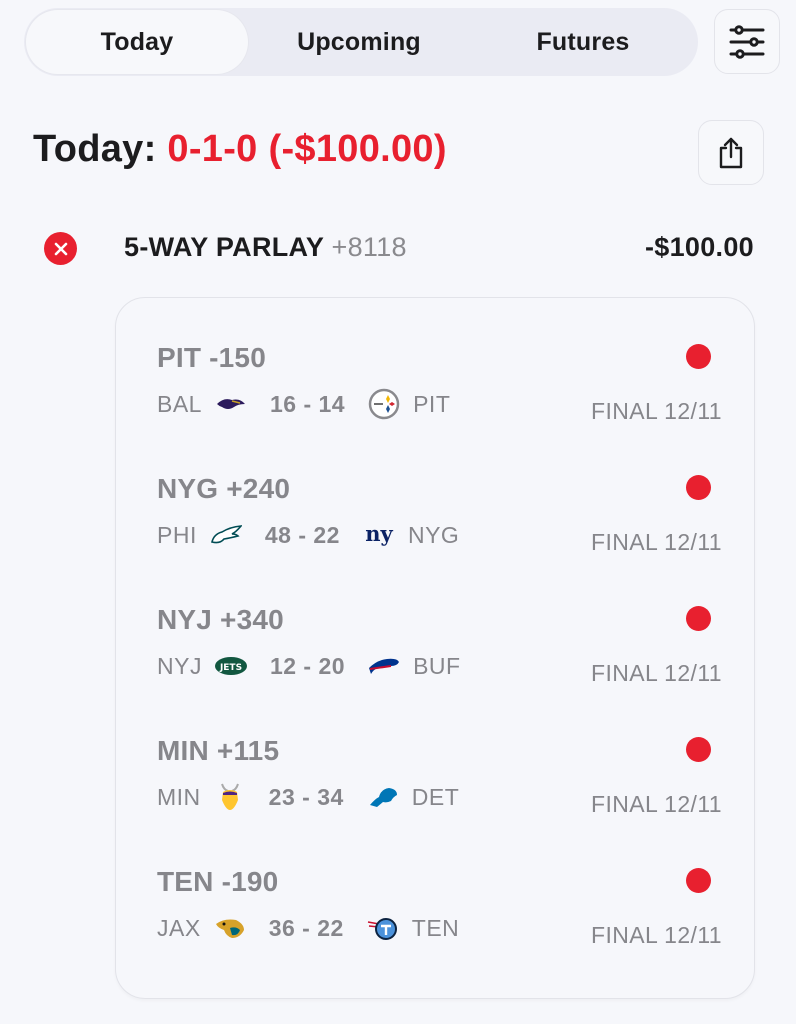 This screenshot has width=796, height=1024. What do you see at coordinates (226, 535) in the screenshot?
I see `eagles-logo-icon` at bounding box center [226, 535].